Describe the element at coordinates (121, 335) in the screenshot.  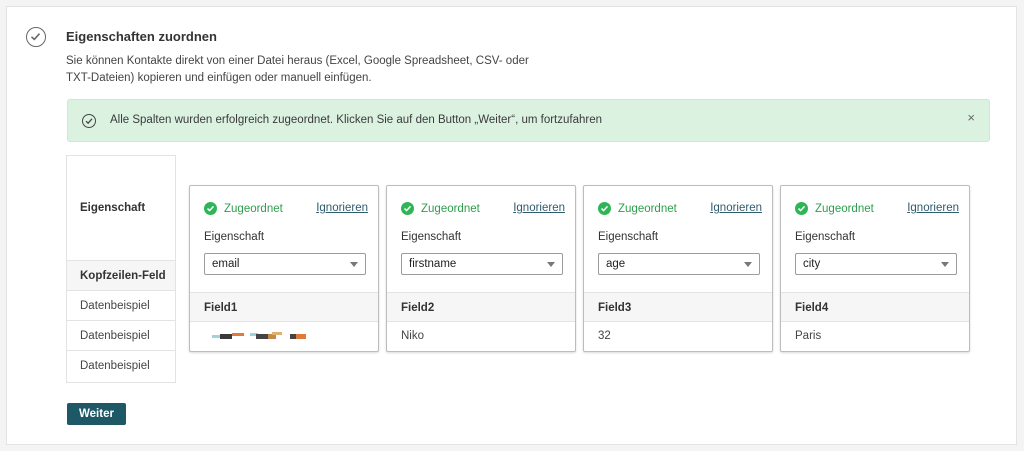
I see `sample-label-2: Datenbeispiel` at that location.